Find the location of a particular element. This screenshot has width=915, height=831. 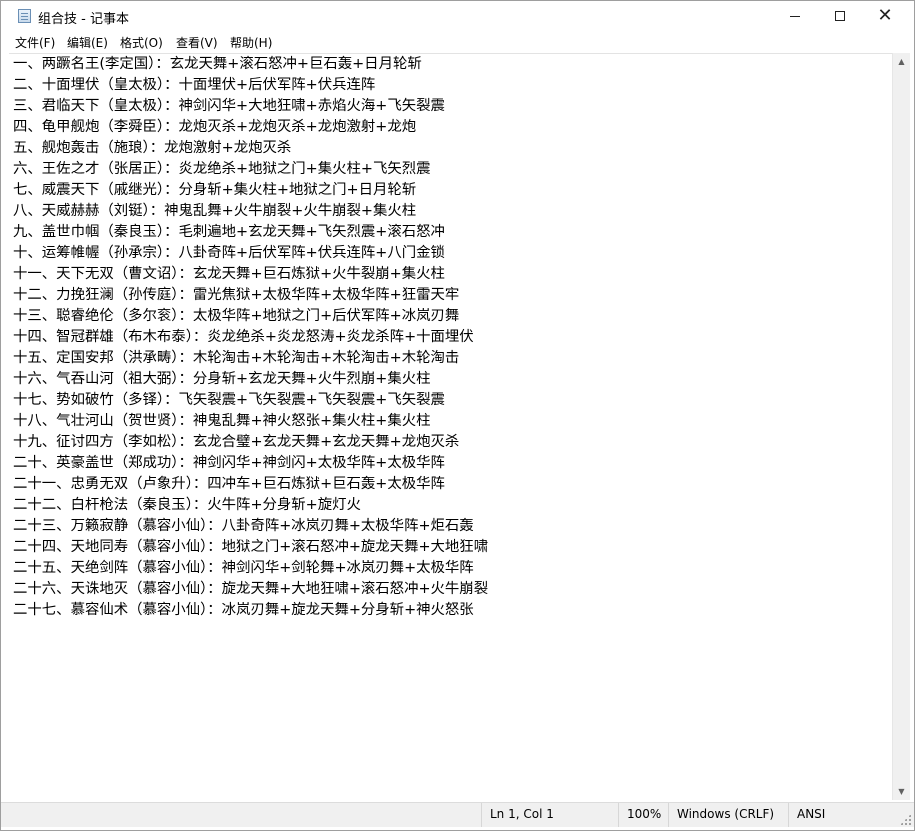

text-line: 二十六、天诛地灭（慕容小仙）：旋龙天舞+大地狂啸+滚石怒冲+火牛崩裂 is located at coordinates (251, 589).